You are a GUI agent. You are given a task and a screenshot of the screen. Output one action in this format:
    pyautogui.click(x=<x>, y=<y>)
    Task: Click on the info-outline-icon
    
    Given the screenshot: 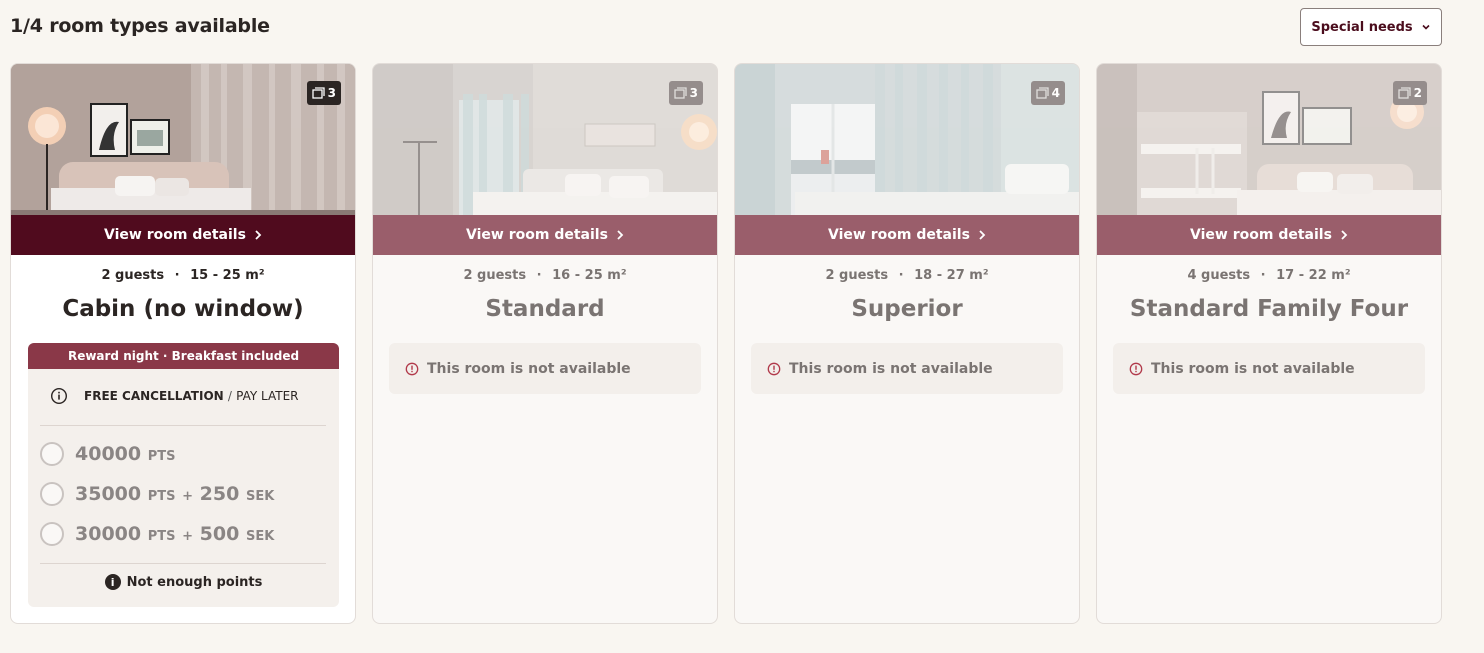 What is the action you would take?
    pyautogui.click(x=59, y=396)
    